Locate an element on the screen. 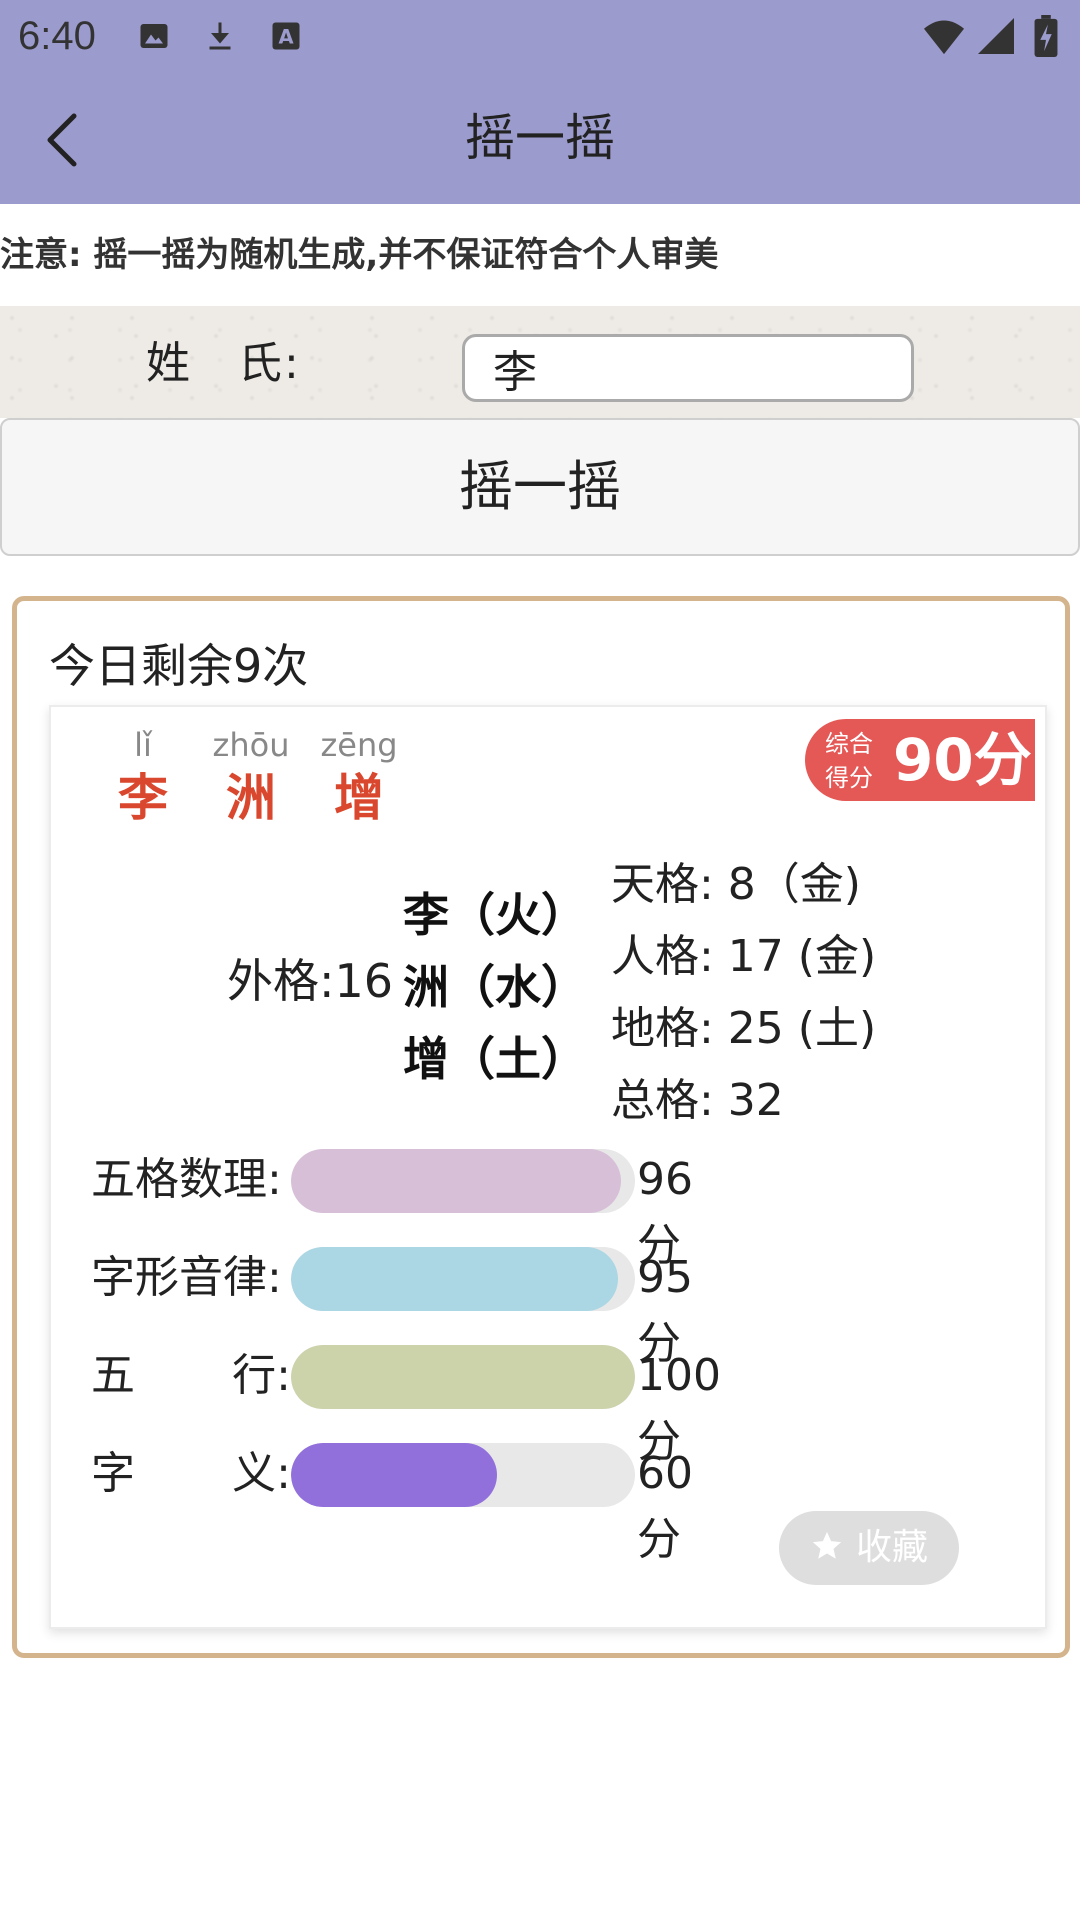  bar-label-right: 行: is located at coordinates (261, 1375).